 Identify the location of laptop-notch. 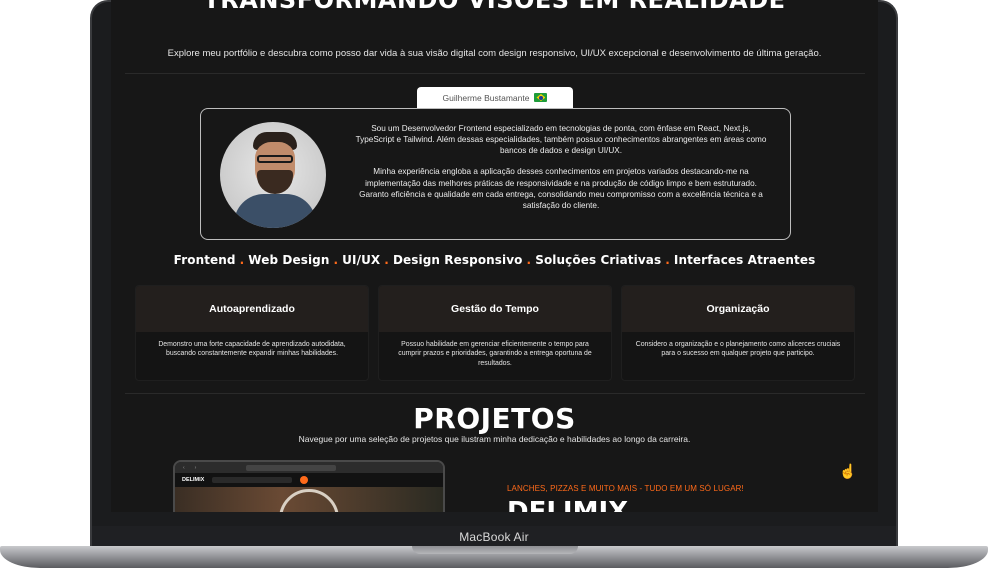
(495, 550).